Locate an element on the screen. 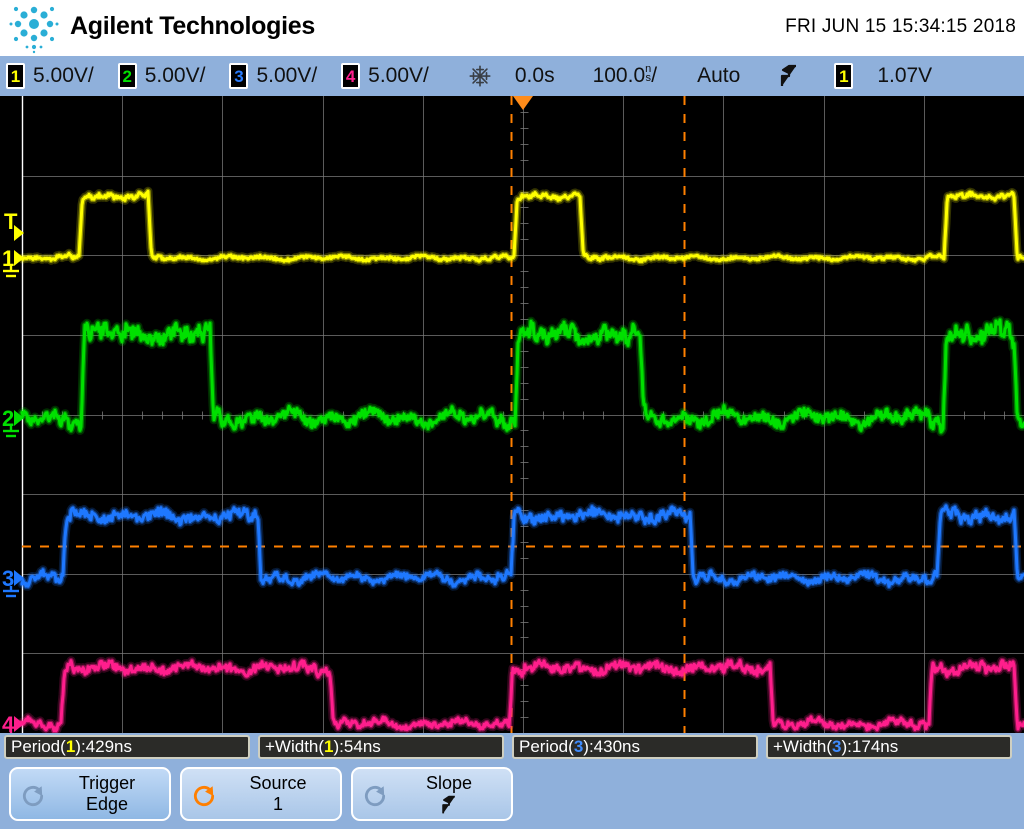 The image size is (1024, 829). trigger-level-value: 1.07V is located at coordinates (904, 76).